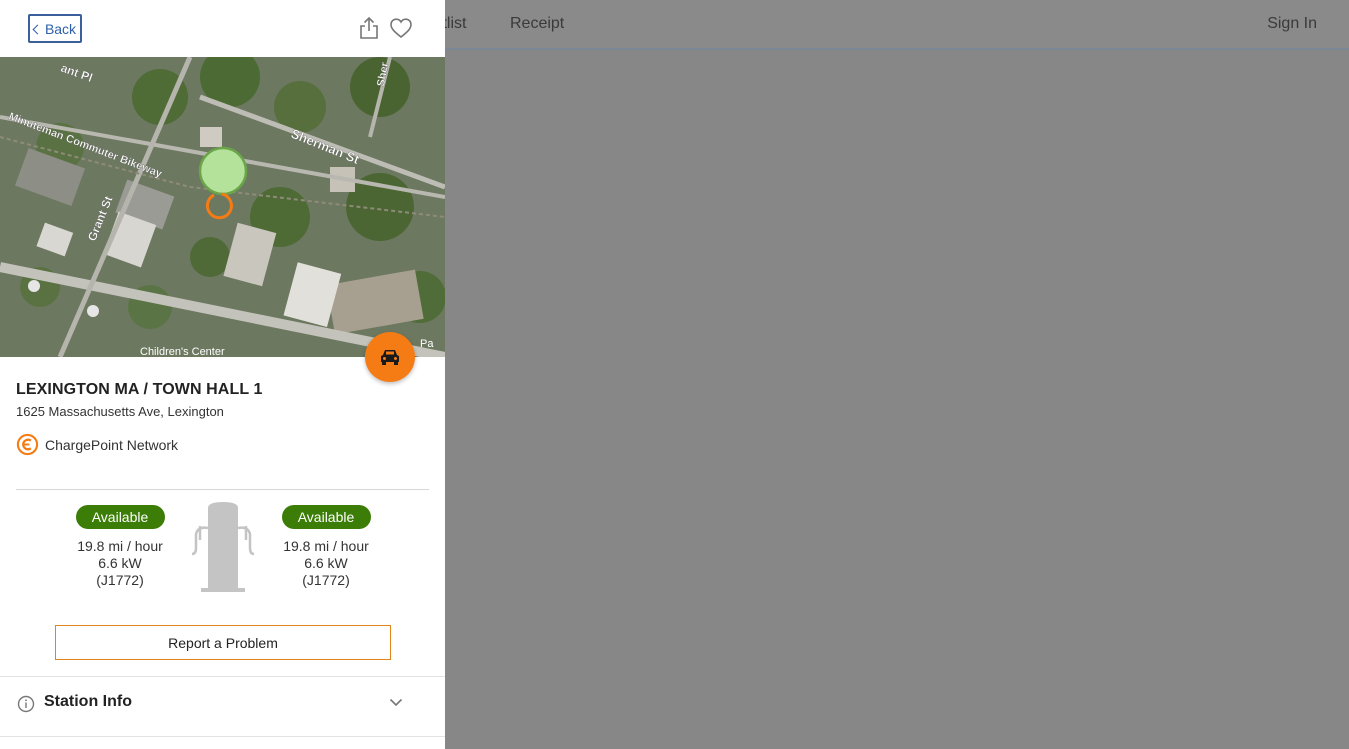 The width and height of the screenshot is (1349, 749). What do you see at coordinates (369, 28) in the screenshot?
I see `share-icon` at bounding box center [369, 28].